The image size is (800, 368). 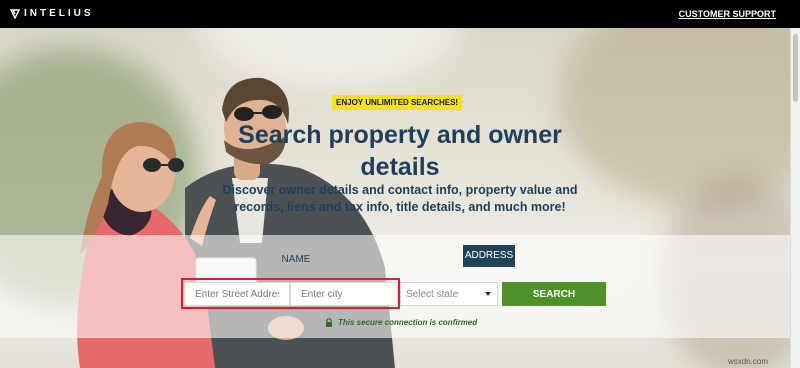 I want to click on secure-connection-note: This secure connection is confirmed, so click(x=401, y=322).